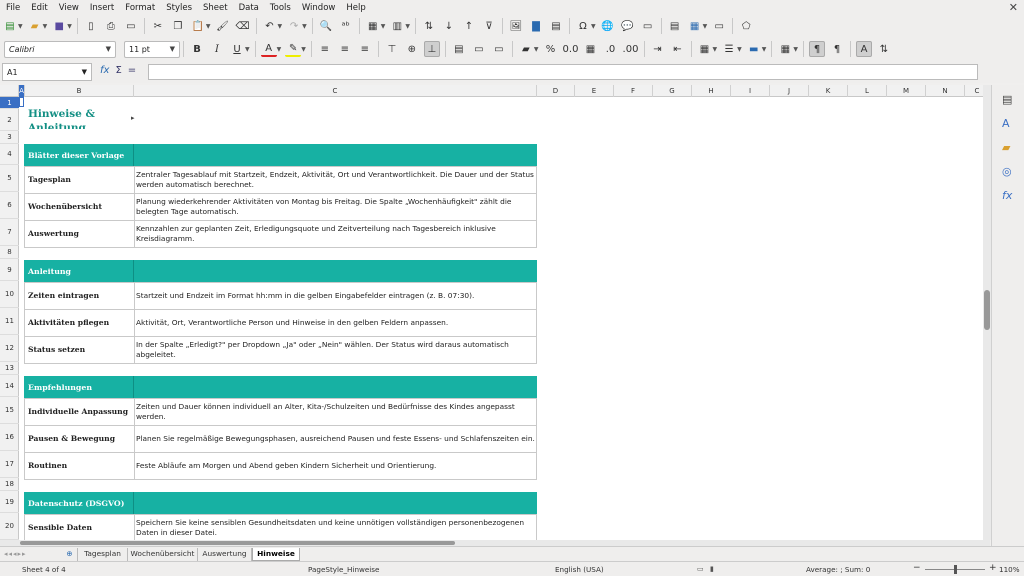  Describe the element at coordinates (79, 233) in the screenshot. I see `row-label: Auswertung` at that location.